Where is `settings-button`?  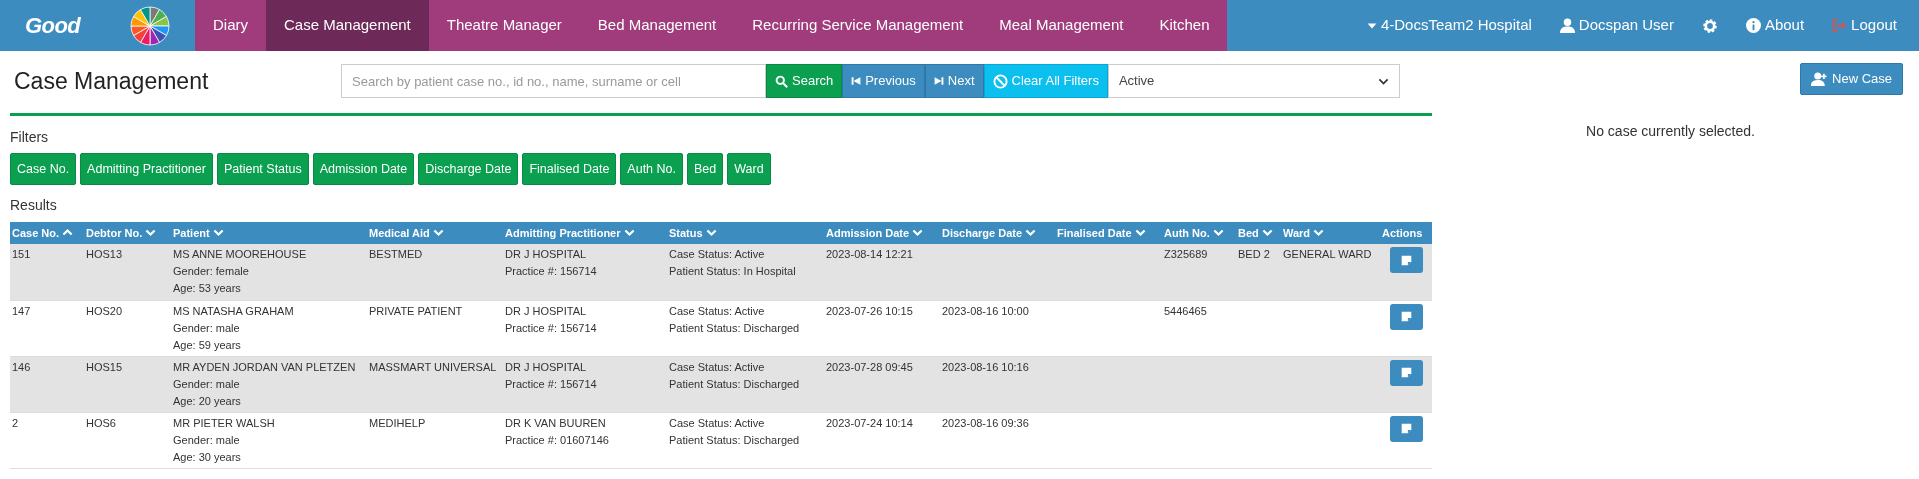 settings-button is located at coordinates (1709, 25).